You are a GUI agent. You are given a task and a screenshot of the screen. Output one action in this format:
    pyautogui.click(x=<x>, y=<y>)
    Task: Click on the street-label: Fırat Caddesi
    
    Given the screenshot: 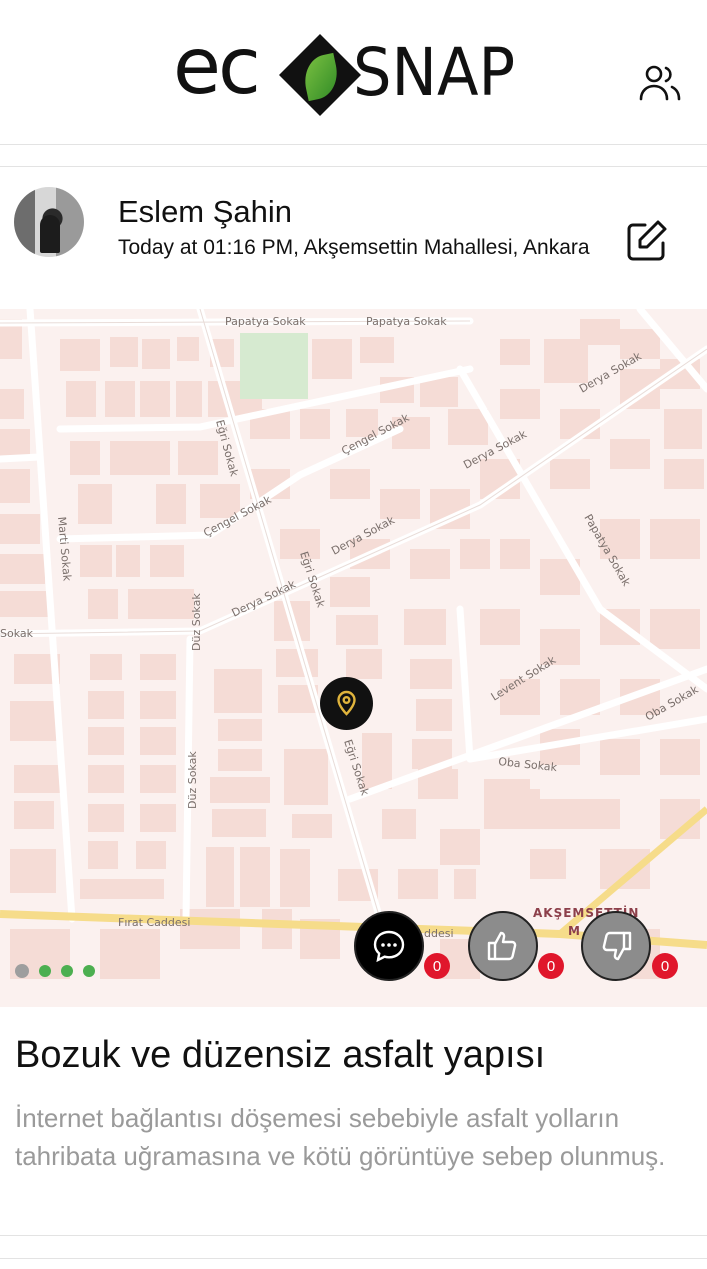 What is the action you would take?
    pyautogui.click(x=154, y=922)
    